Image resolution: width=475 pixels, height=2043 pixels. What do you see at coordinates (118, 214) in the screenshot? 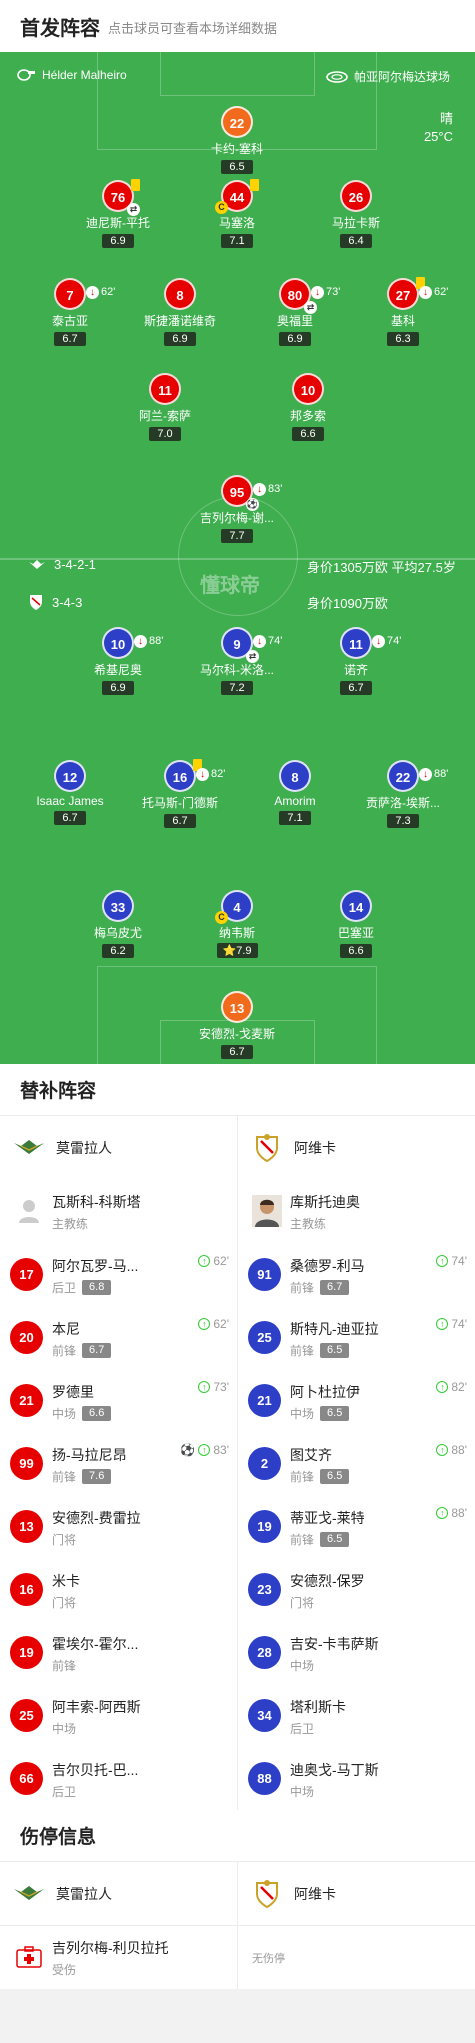
I see `player-marker: 76 ⇄ 迪尼斯-平托 6.9` at bounding box center [118, 214].